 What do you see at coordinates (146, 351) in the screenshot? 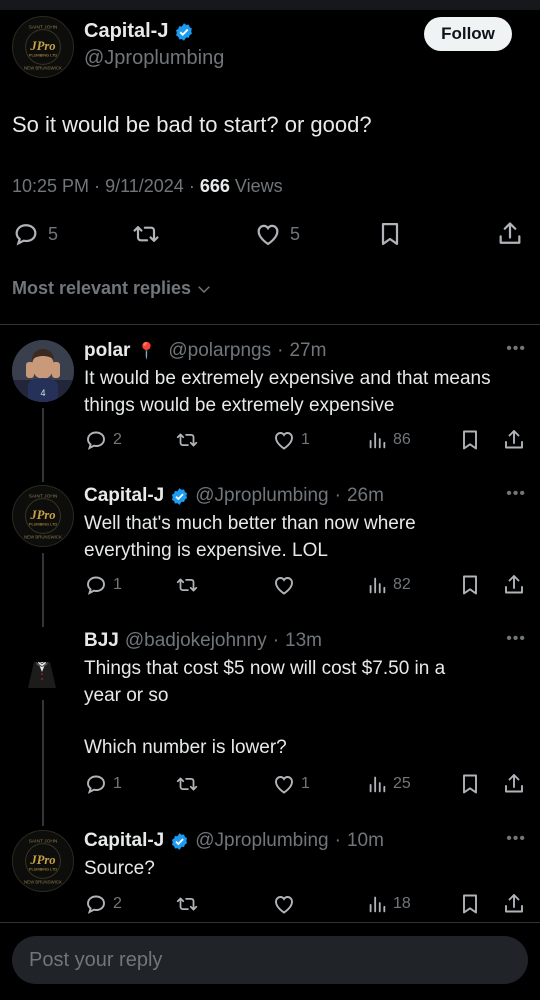
I see `pin-emoji: 📍` at bounding box center [146, 351].